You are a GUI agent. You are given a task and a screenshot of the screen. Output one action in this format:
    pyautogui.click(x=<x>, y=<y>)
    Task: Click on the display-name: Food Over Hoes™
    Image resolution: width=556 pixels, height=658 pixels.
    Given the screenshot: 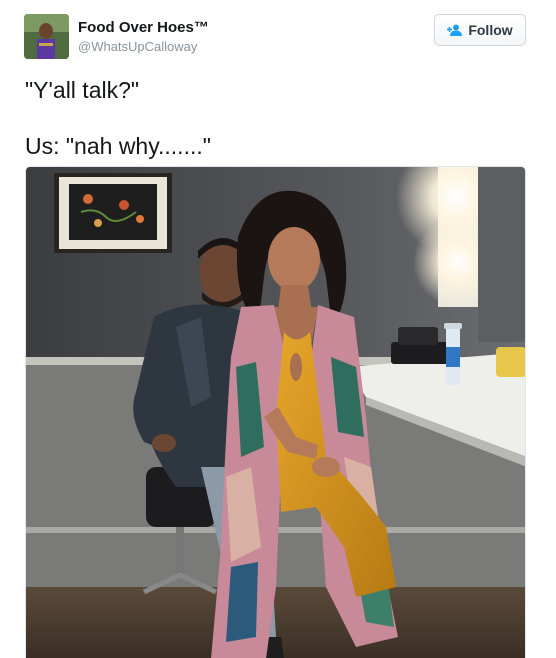 What is the action you would take?
    pyautogui.click(x=143, y=28)
    